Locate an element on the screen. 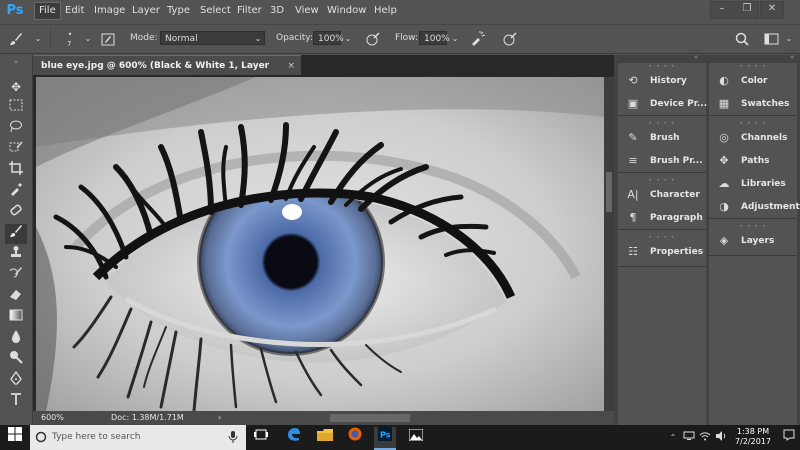  quick-selection-tool-icon is located at coordinates (16, 150).